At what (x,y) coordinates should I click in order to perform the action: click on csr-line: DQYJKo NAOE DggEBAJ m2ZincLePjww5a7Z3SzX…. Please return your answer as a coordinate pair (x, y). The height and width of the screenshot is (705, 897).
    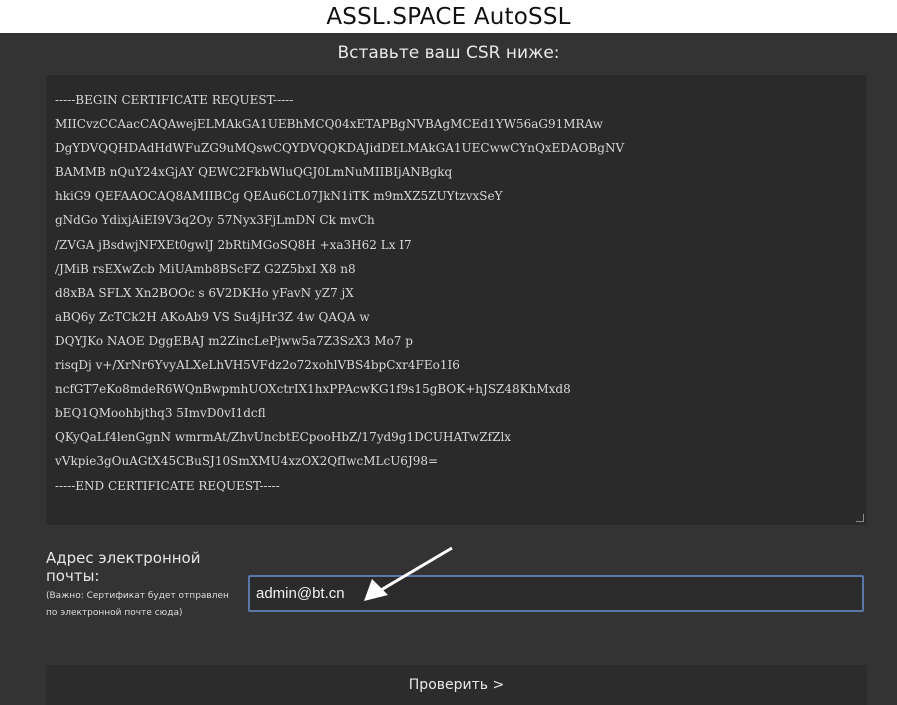
    Looking at the image, I should click on (234, 340).